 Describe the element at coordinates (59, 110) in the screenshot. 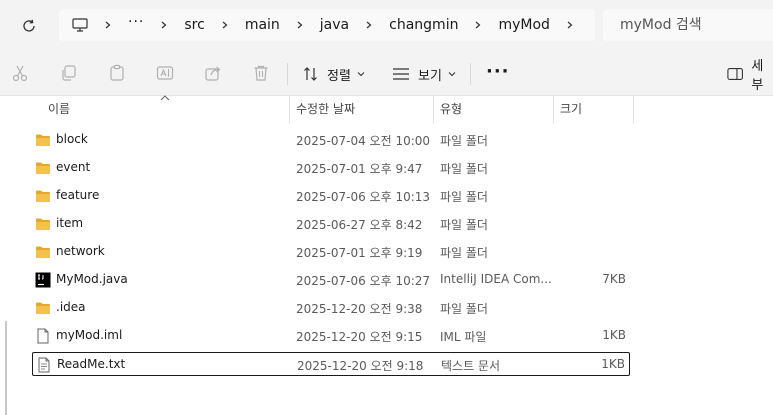

I see `column-header-name: 이름` at that location.